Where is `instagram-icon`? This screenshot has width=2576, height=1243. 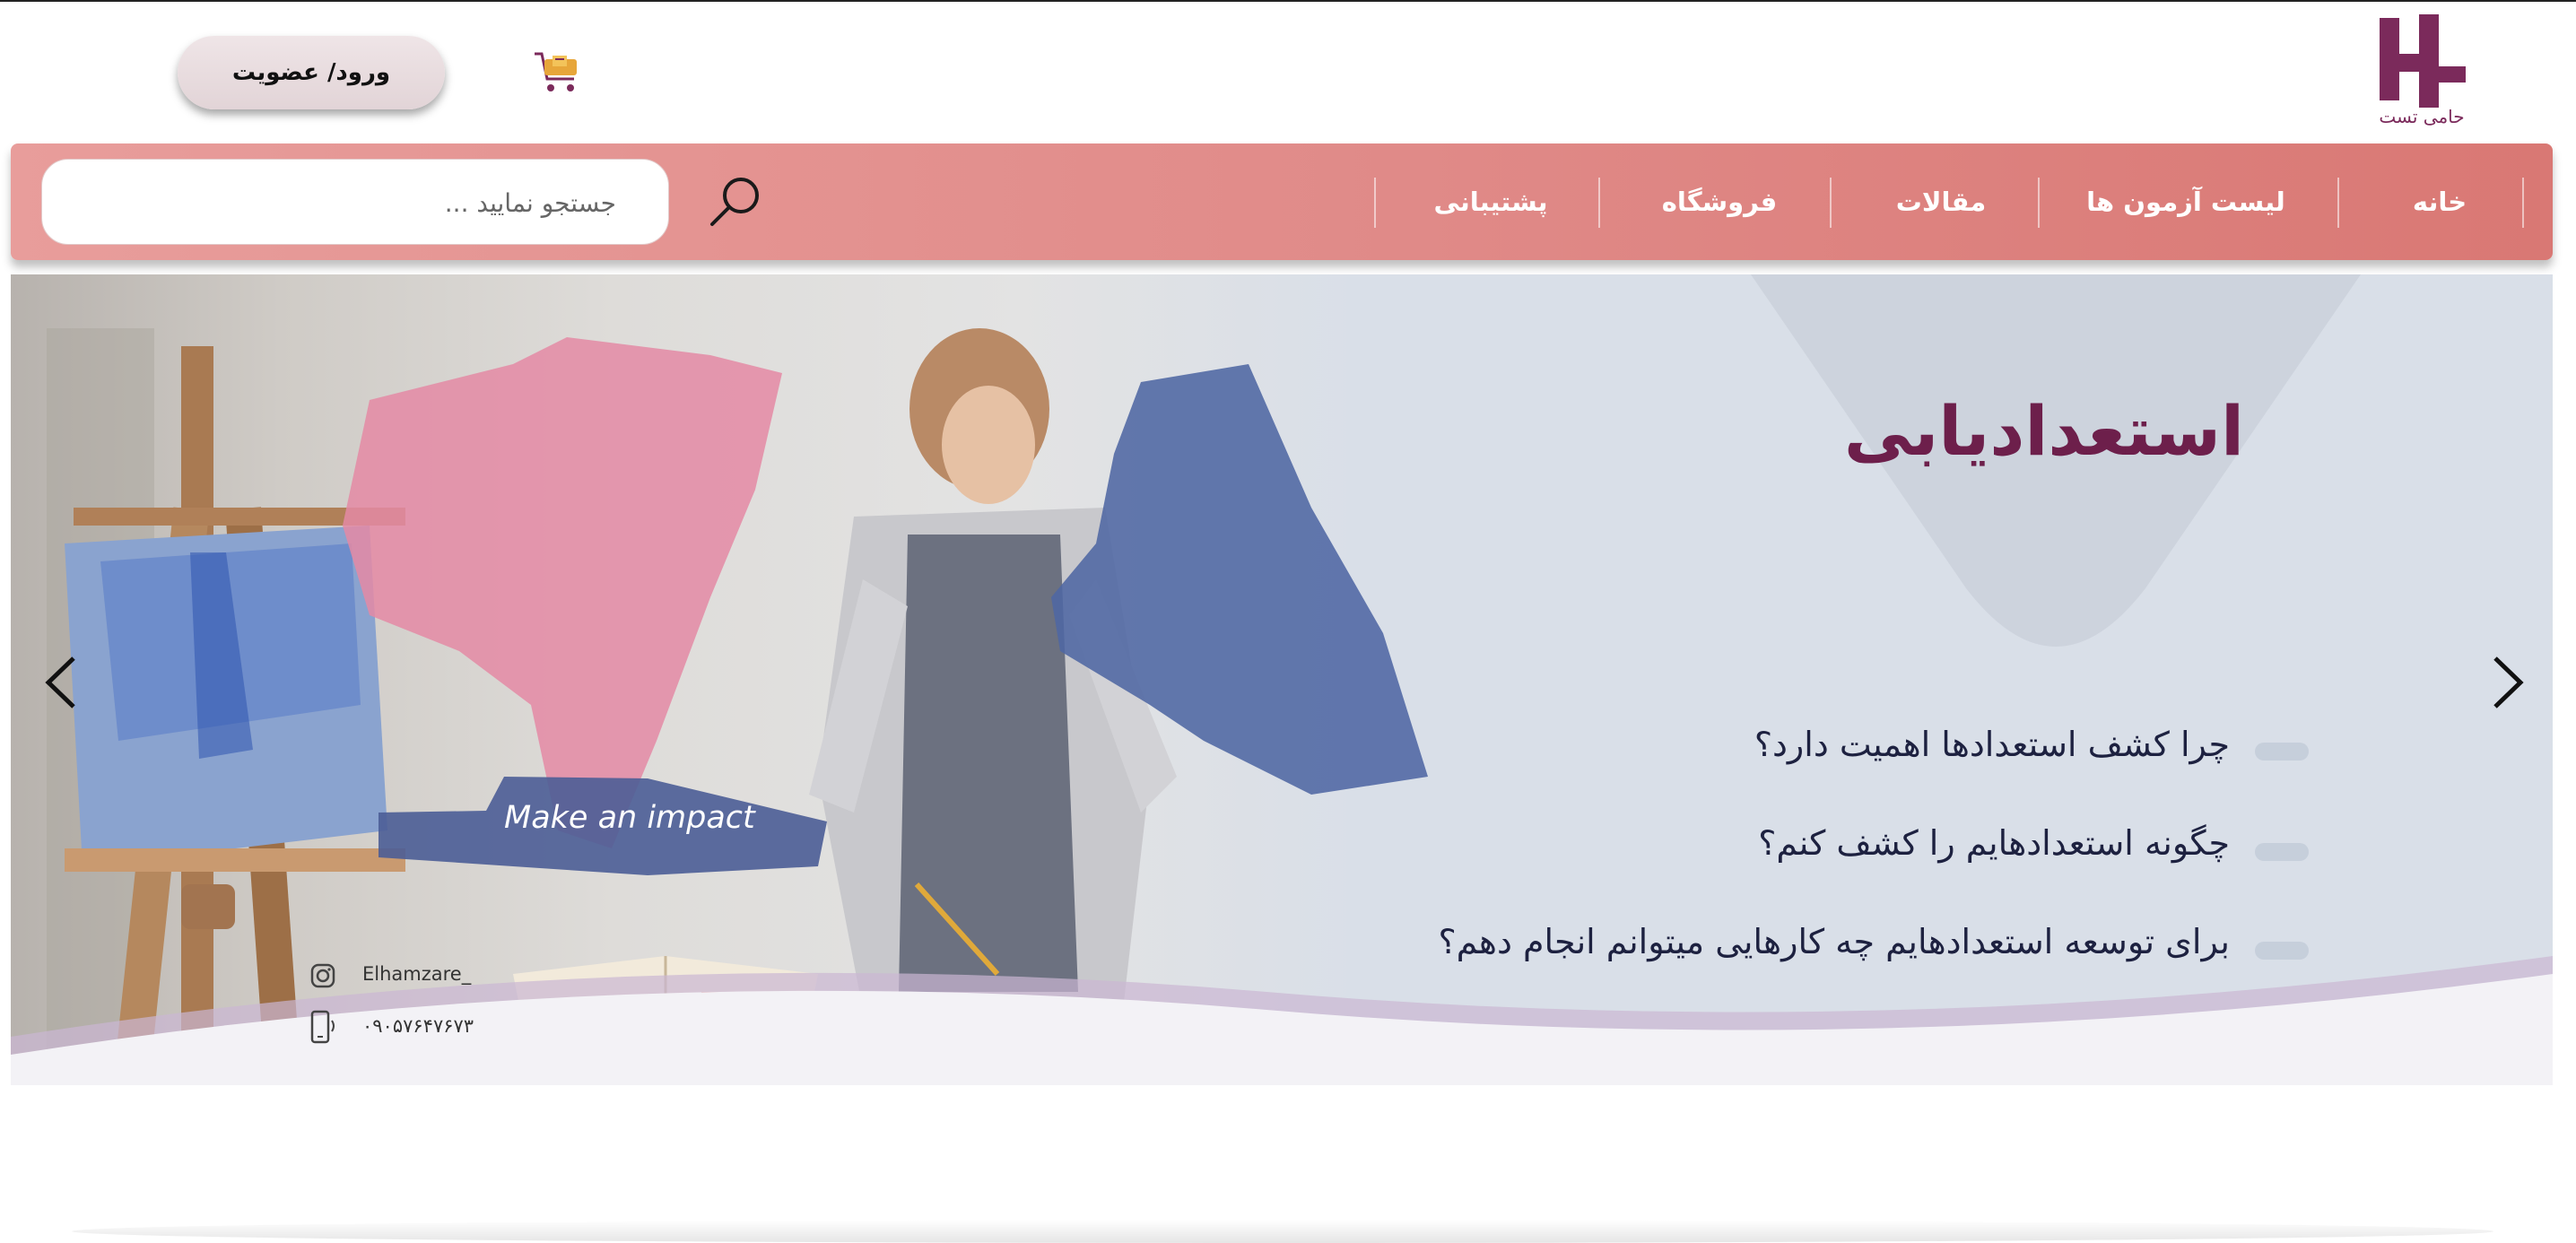
instagram-icon is located at coordinates (323, 976).